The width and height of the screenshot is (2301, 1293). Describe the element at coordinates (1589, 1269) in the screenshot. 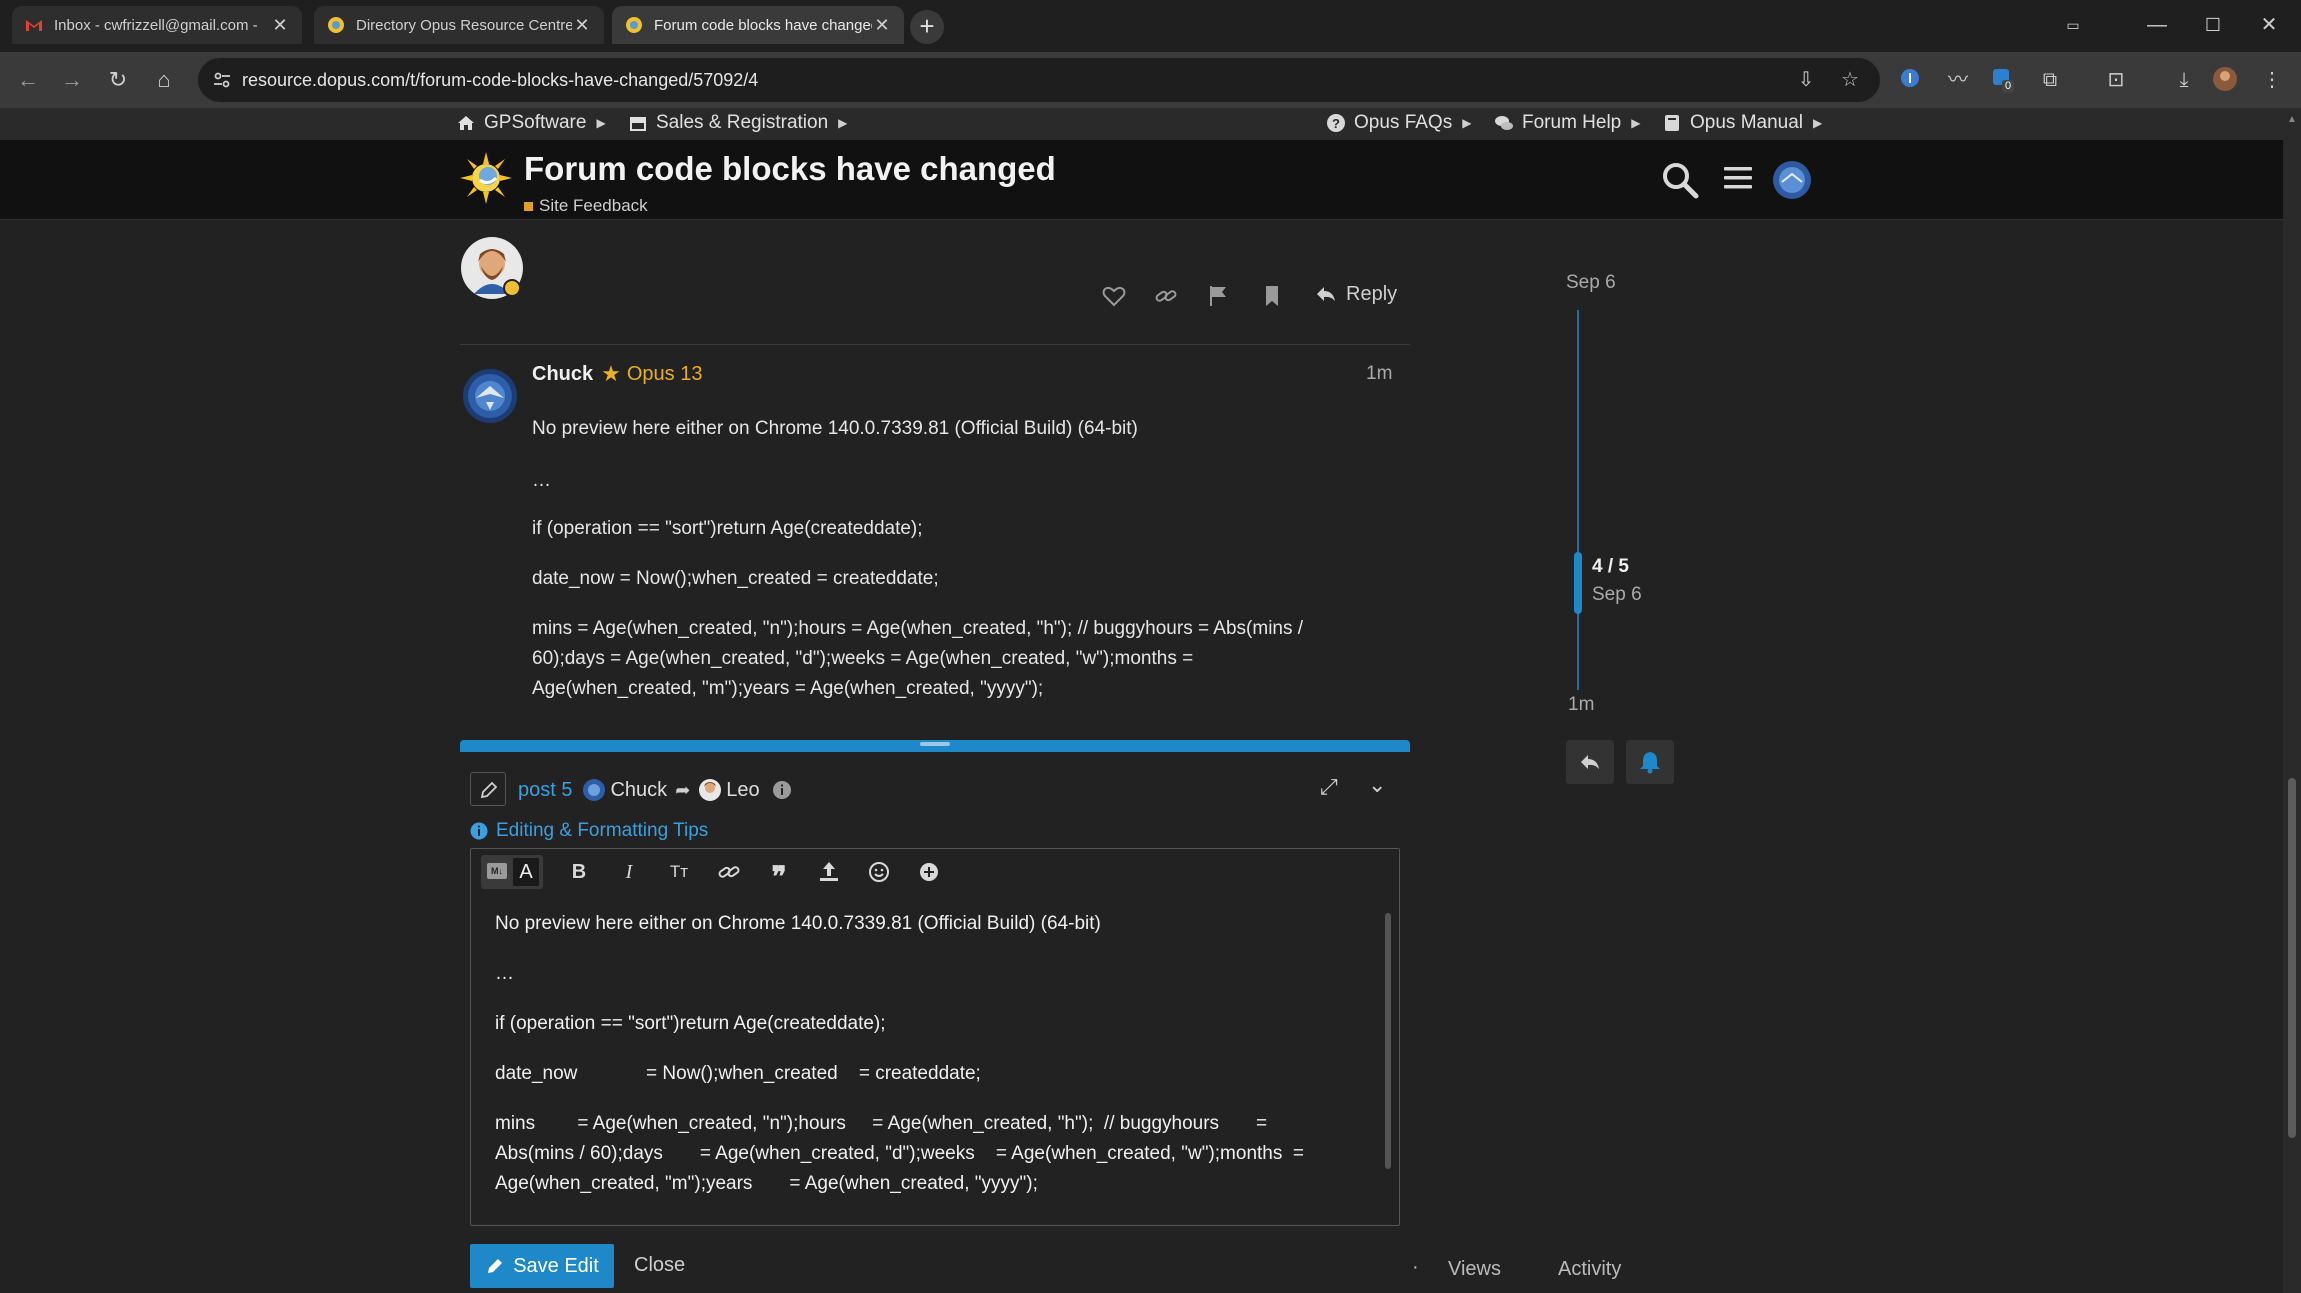

I see `tab-activity: Activity` at that location.